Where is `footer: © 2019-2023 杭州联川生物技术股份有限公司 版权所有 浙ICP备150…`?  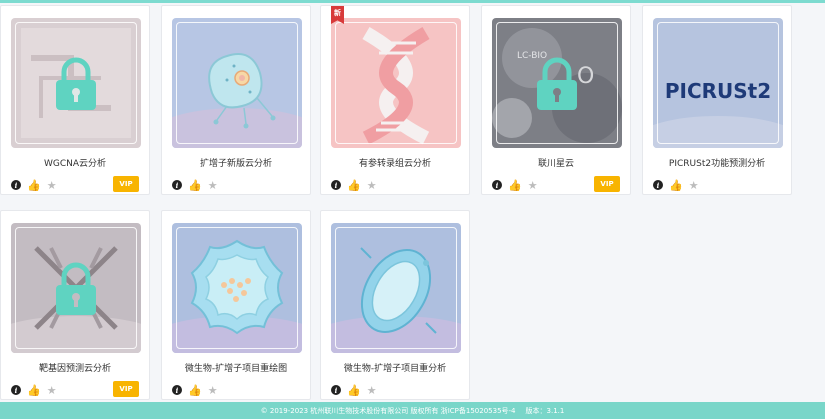 footer: © 2019-2023 杭州联川生物技术股份有限公司 版权所有 浙ICP备150… is located at coordinates (412, 410).